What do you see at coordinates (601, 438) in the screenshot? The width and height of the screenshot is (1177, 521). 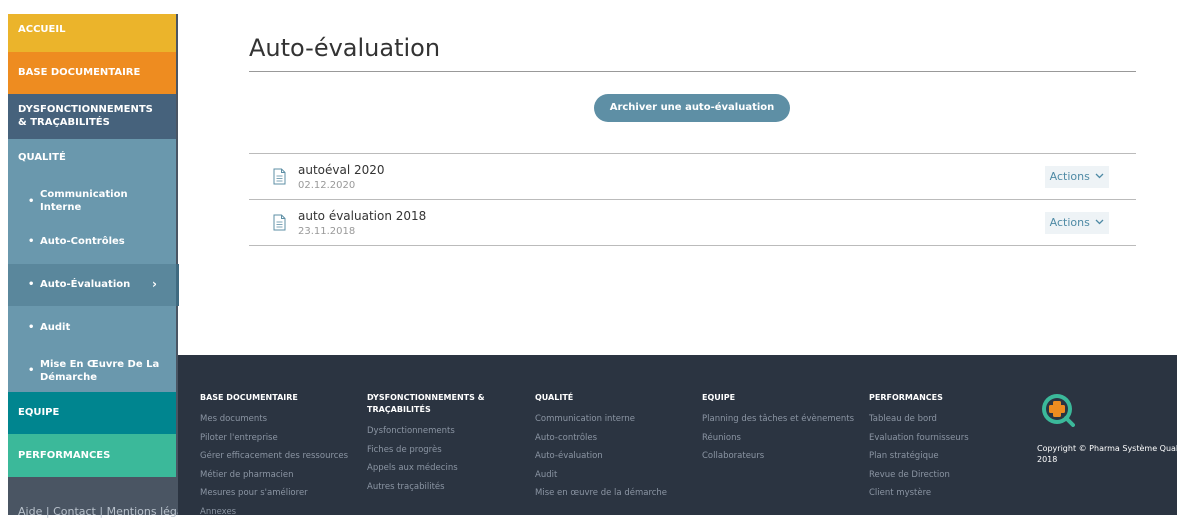 I see `footer-link: Auto-contrôles` at bounding box center [601, 438].